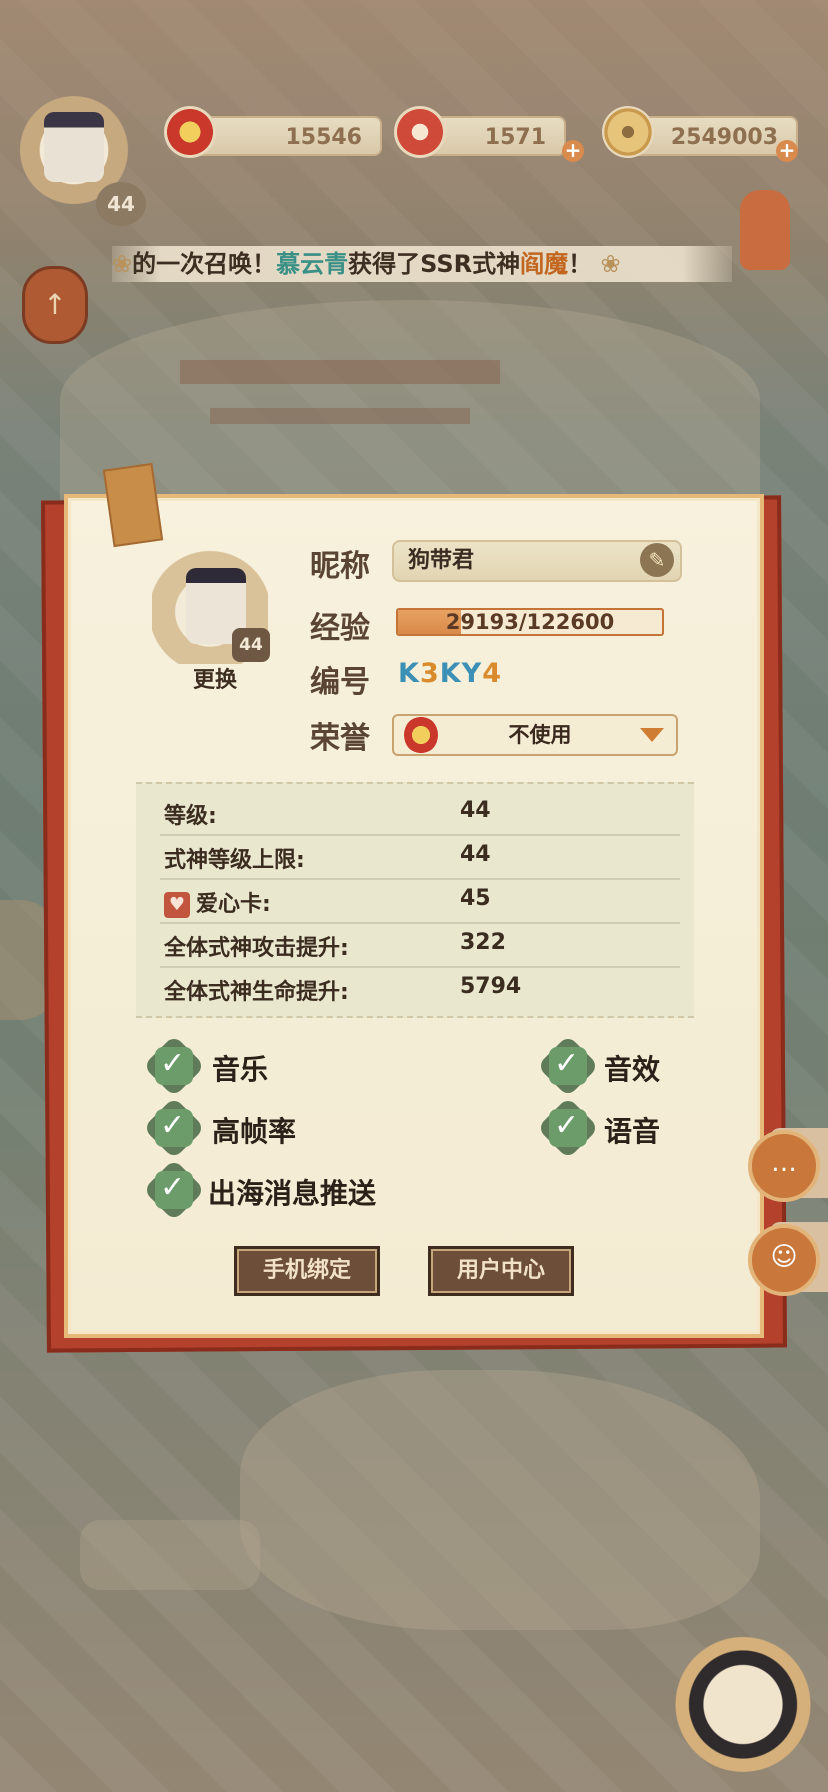 The width and height of the screenshot is (828, 1792). I want to click on stat-row: 全体式神攻击提升: 322, so click(420, 945).